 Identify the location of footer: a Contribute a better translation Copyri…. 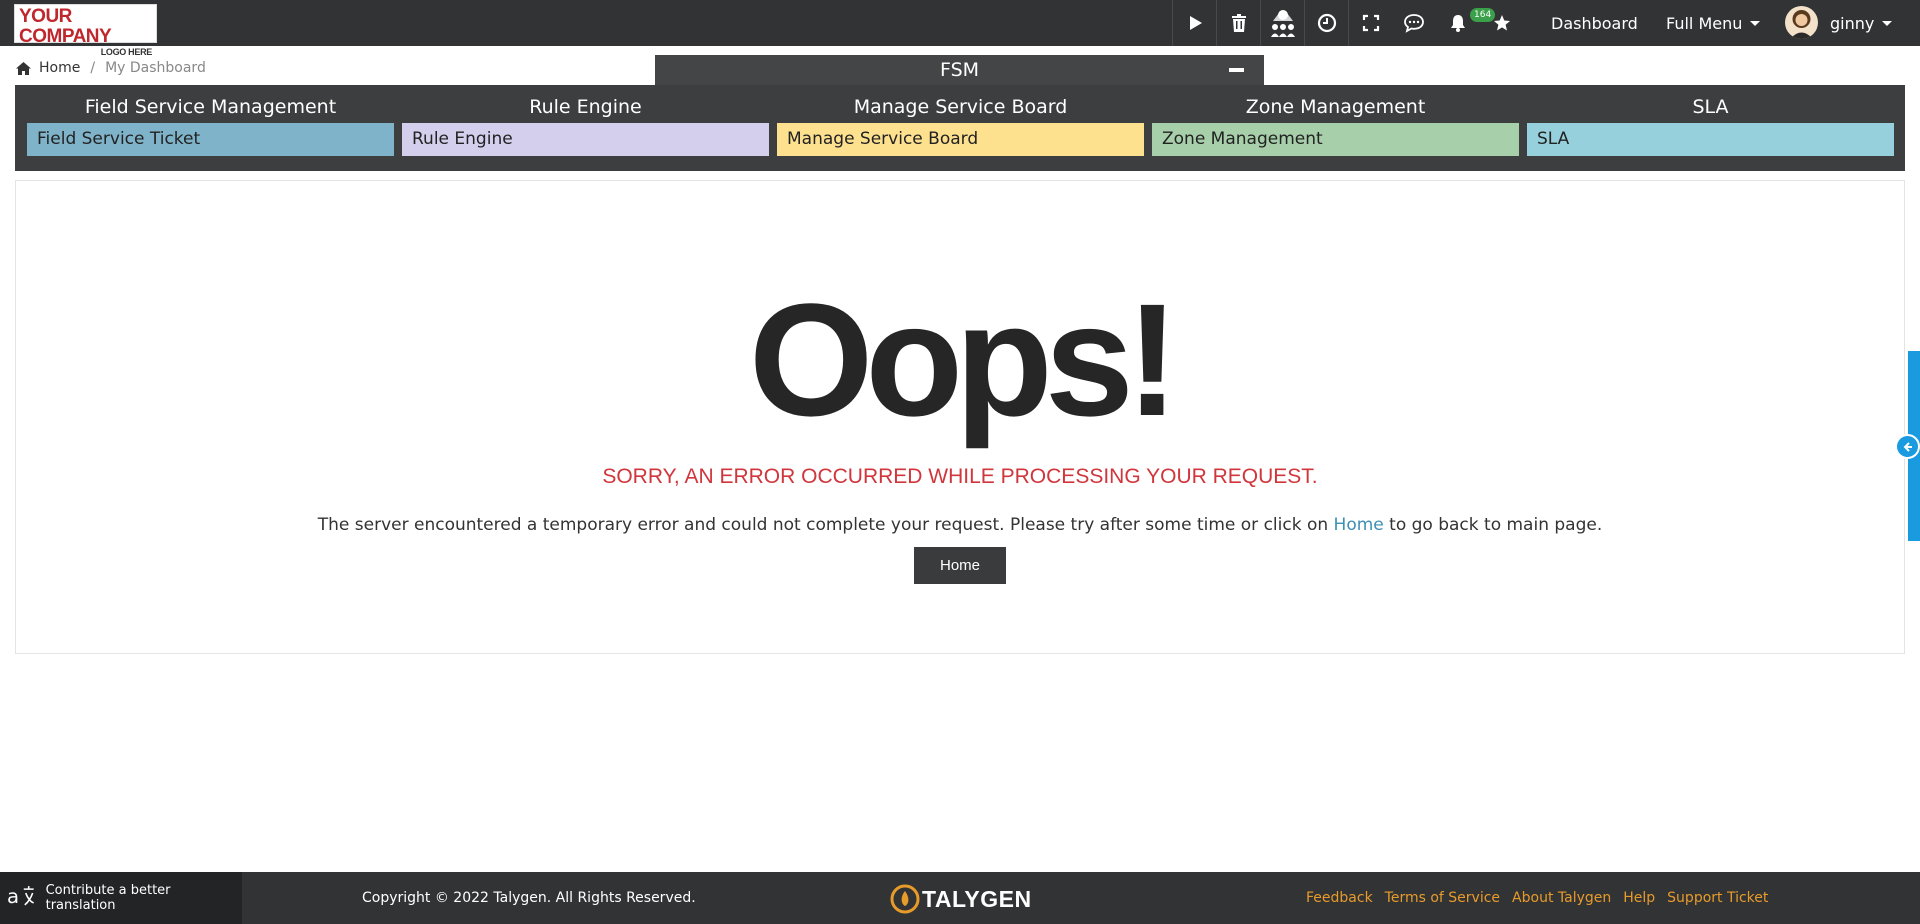
(960, 898).